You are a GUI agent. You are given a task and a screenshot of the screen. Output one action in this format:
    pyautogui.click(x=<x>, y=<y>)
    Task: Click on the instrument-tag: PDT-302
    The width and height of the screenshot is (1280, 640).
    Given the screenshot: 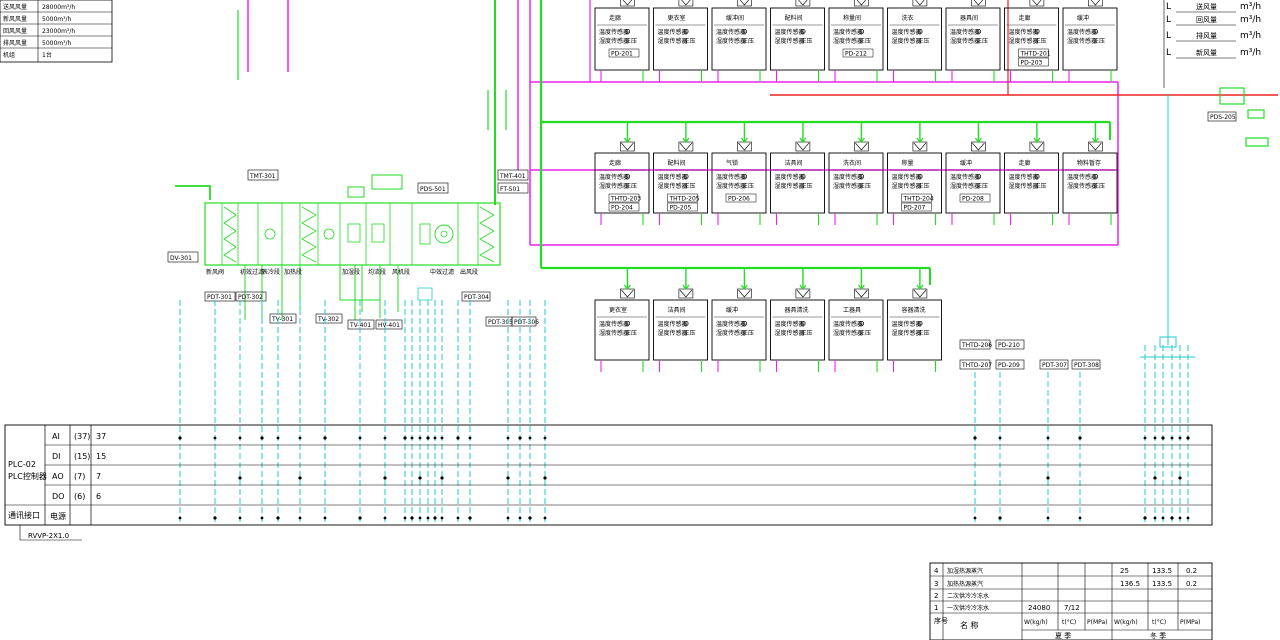 What is the action you would take?
    pyautogui.click(x=250, y=297)
    